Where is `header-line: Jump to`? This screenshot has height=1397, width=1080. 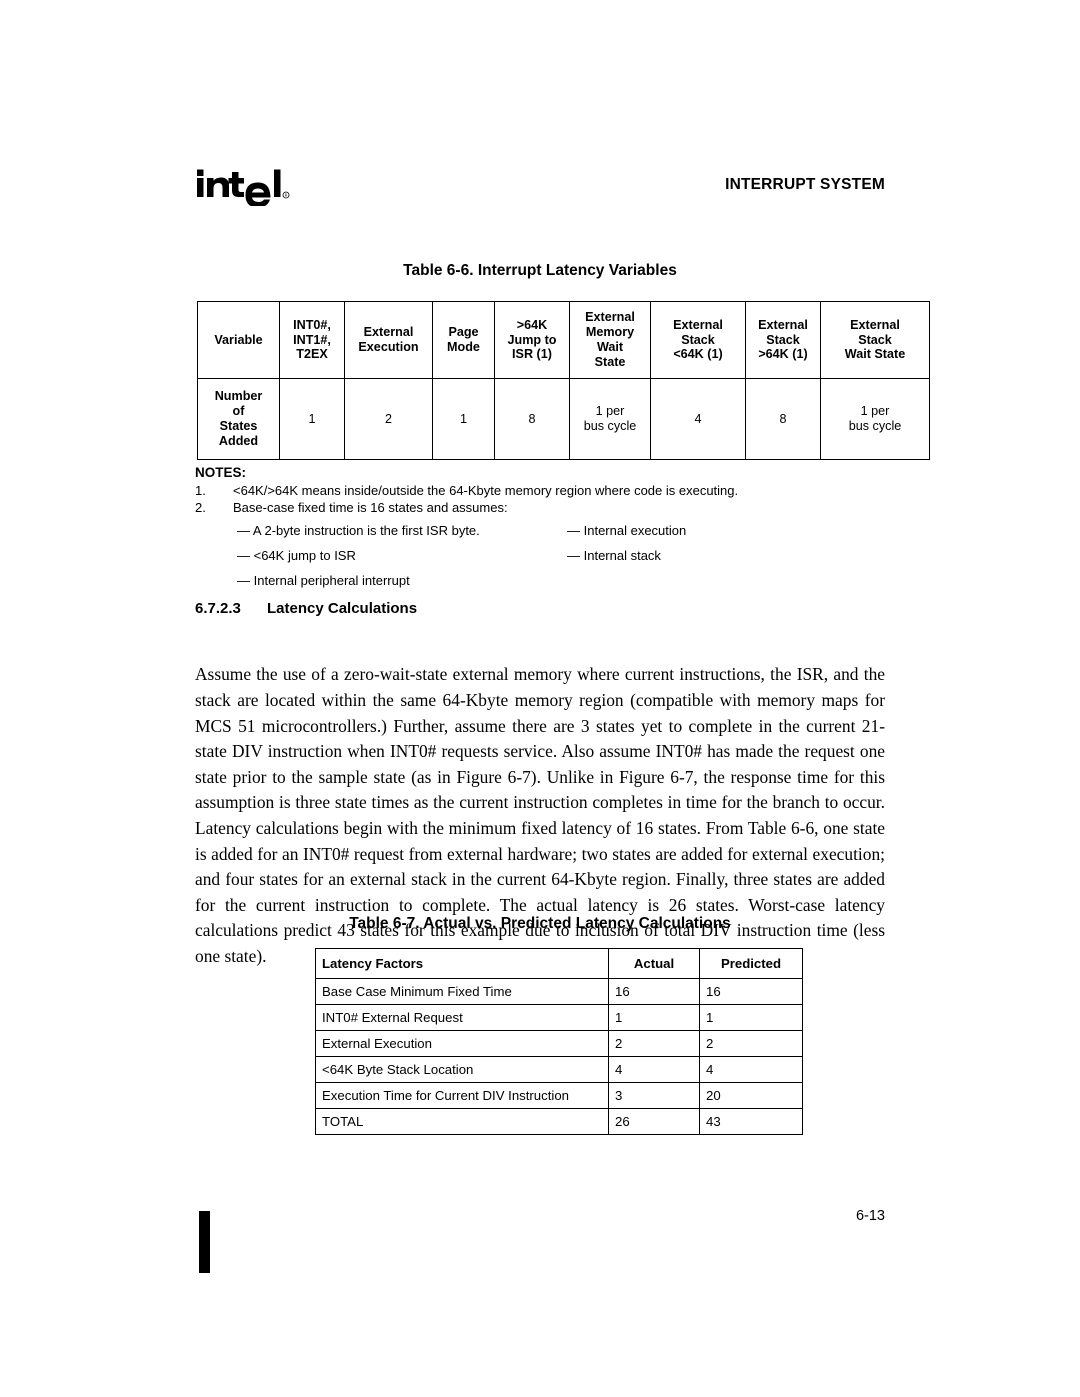
header-line: Jump to is located at coordinates (532, 339).